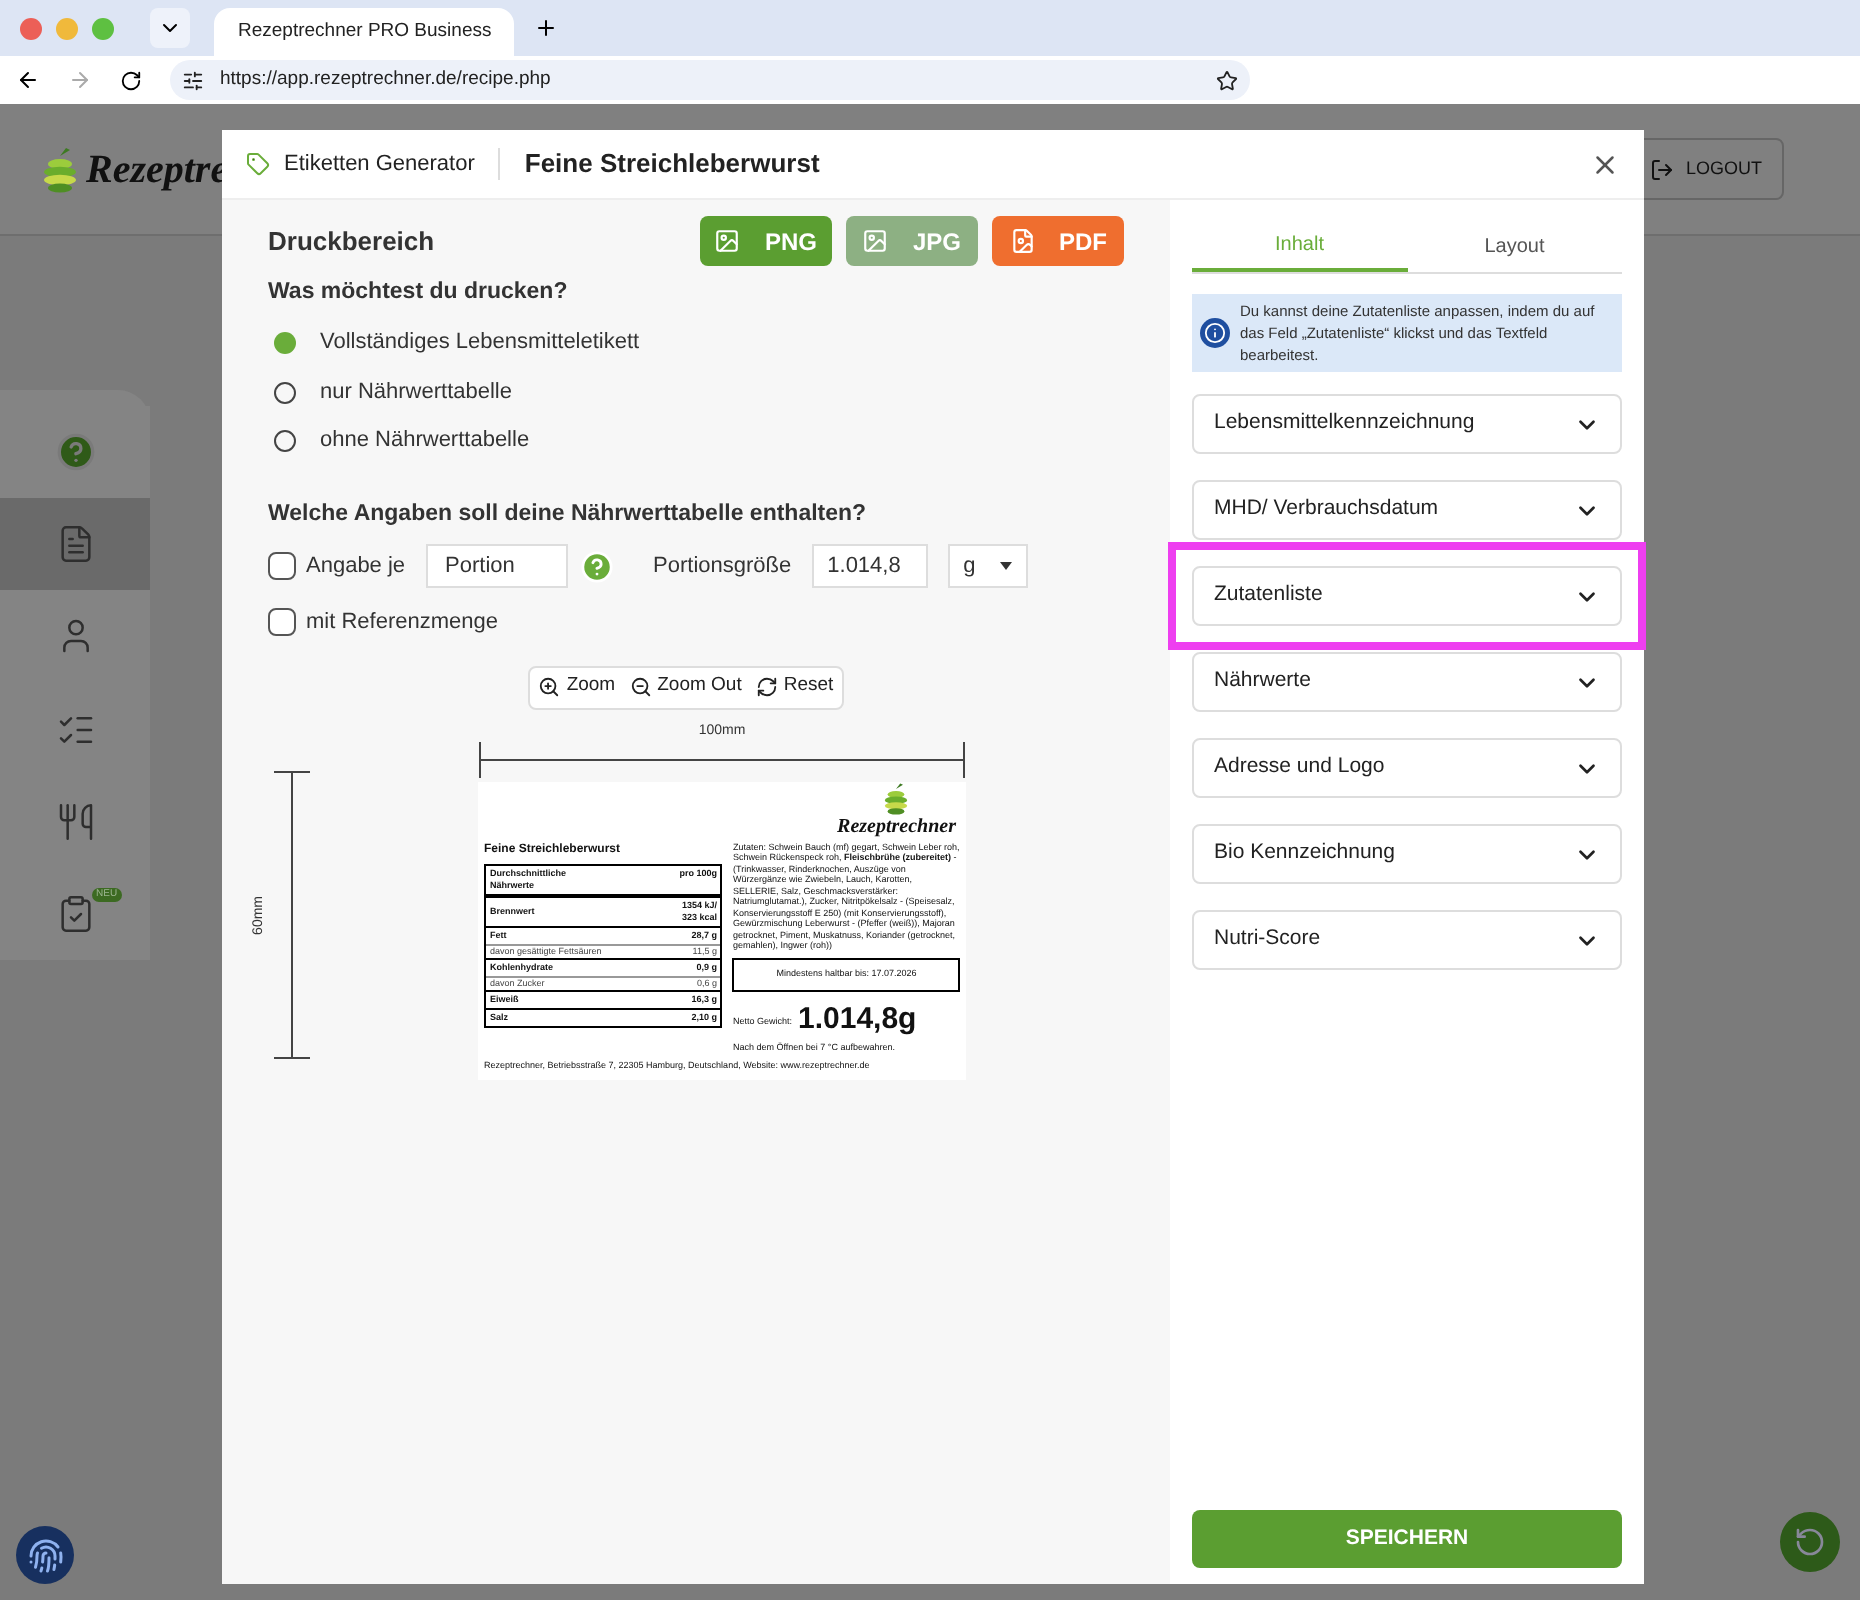 The height and width of the screenshot is (1600, 1860). Describe the element at coordinates (568, 514) in the screenshot. I see `question-text: Welche Angaben soll deine Nährwerttabelle enthalten?` at that location.